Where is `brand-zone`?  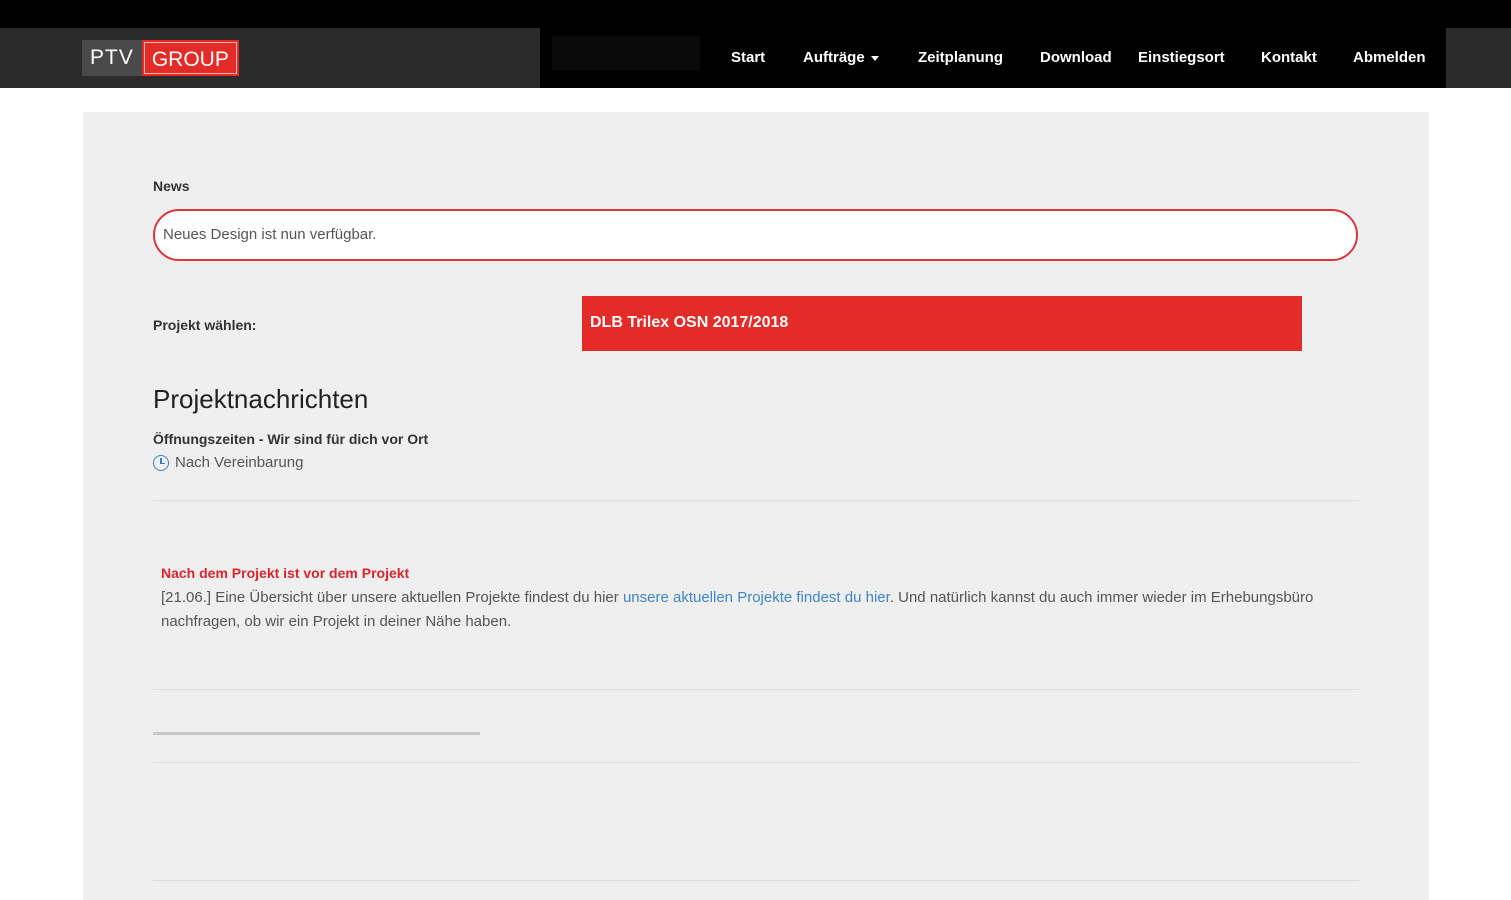 brand-zone is located at coordinates (270, 58).